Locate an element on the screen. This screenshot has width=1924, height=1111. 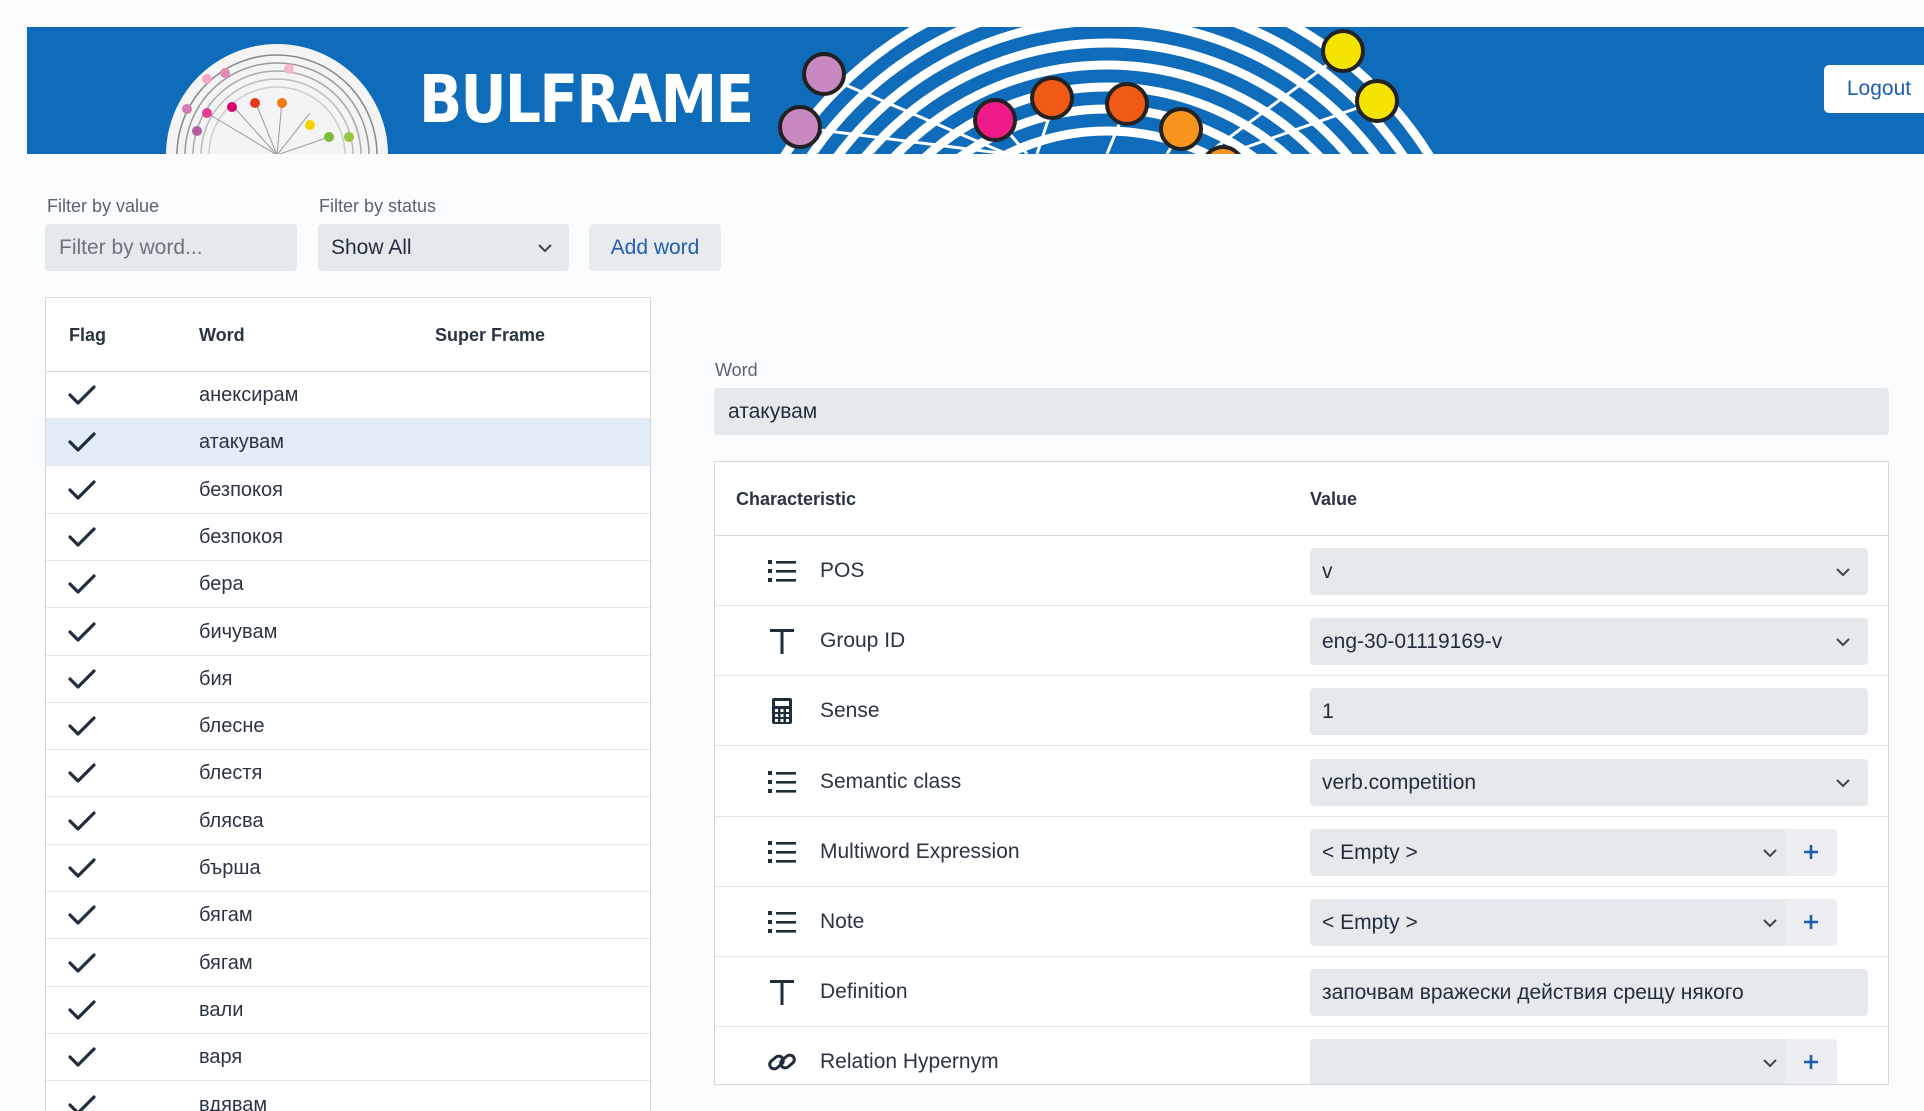
characteristic-row: Group ID eng-30-01119169-v is located at coordinates (1301, 641).